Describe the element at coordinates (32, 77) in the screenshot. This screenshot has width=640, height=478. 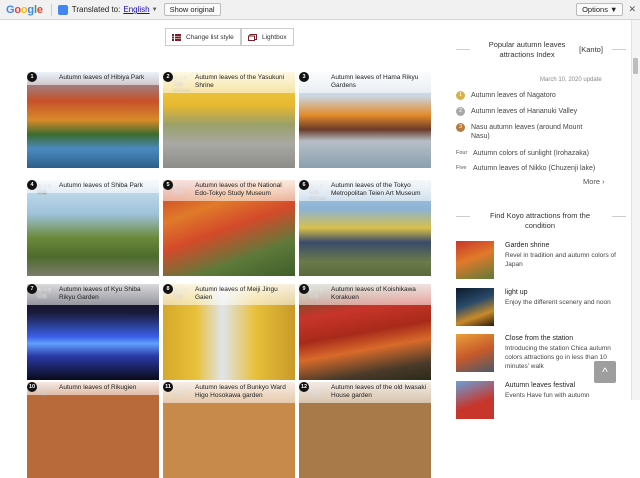
I see `spot-number: 1` at that location.